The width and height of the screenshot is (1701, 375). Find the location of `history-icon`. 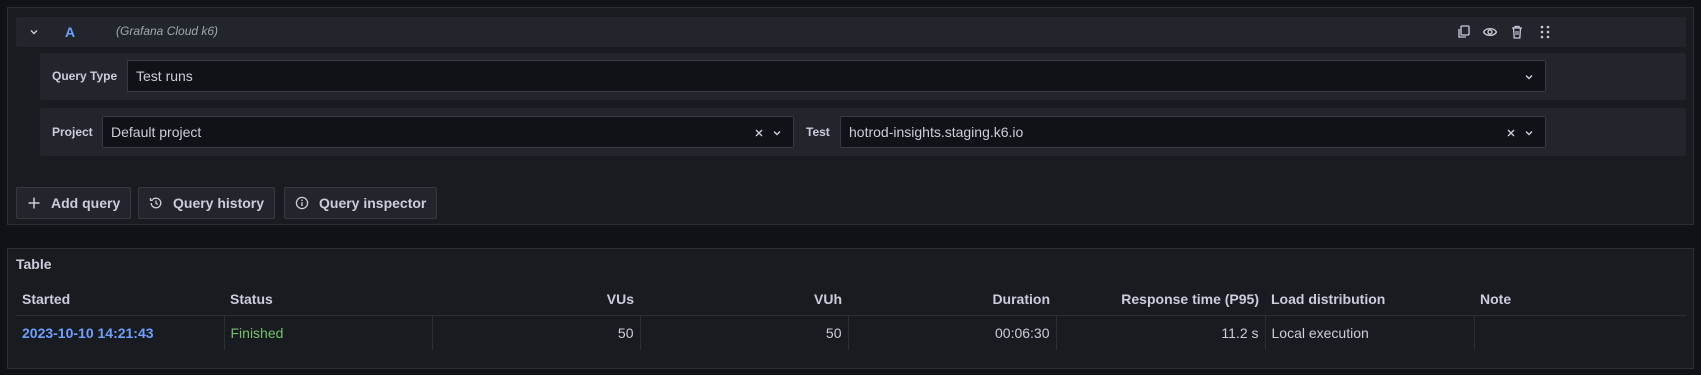

history-icon is located at coordinates (156, 203).